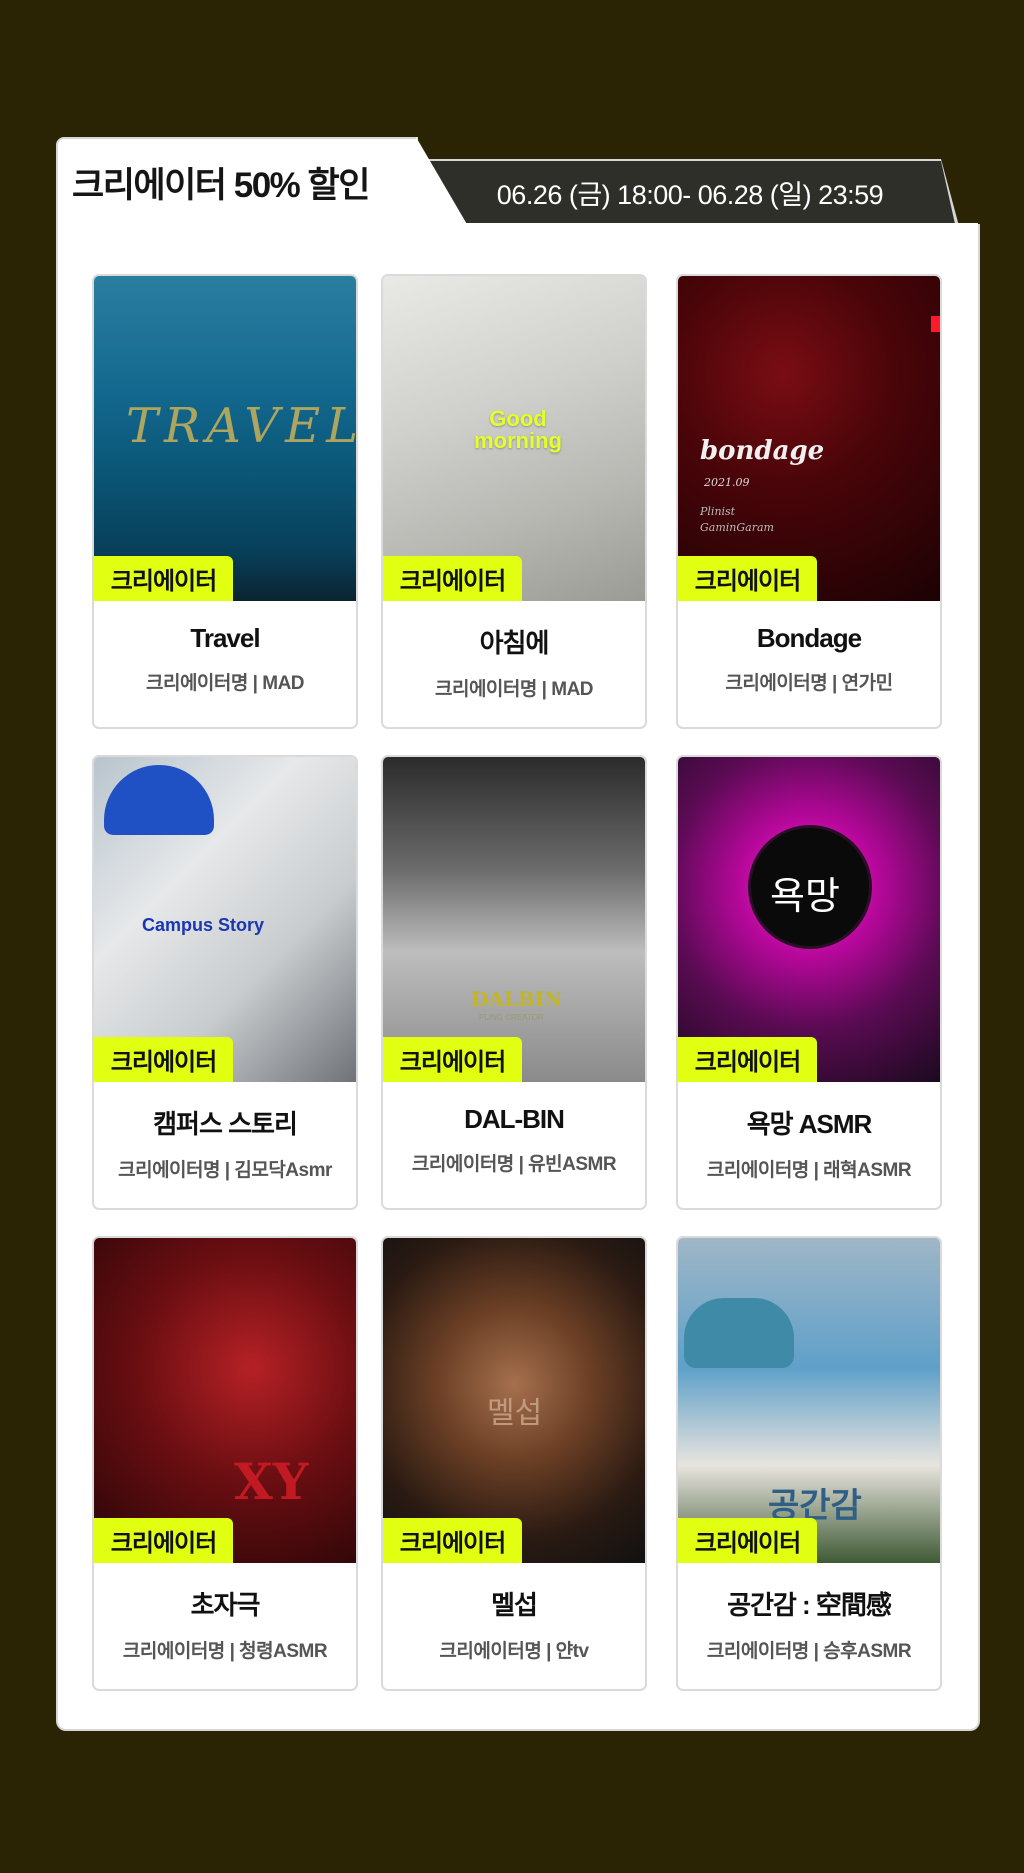 The height and width of the screenshot is (1873, 1024). I want to click on card-title: 캠퍼스 스토리, so click(225, 1124).